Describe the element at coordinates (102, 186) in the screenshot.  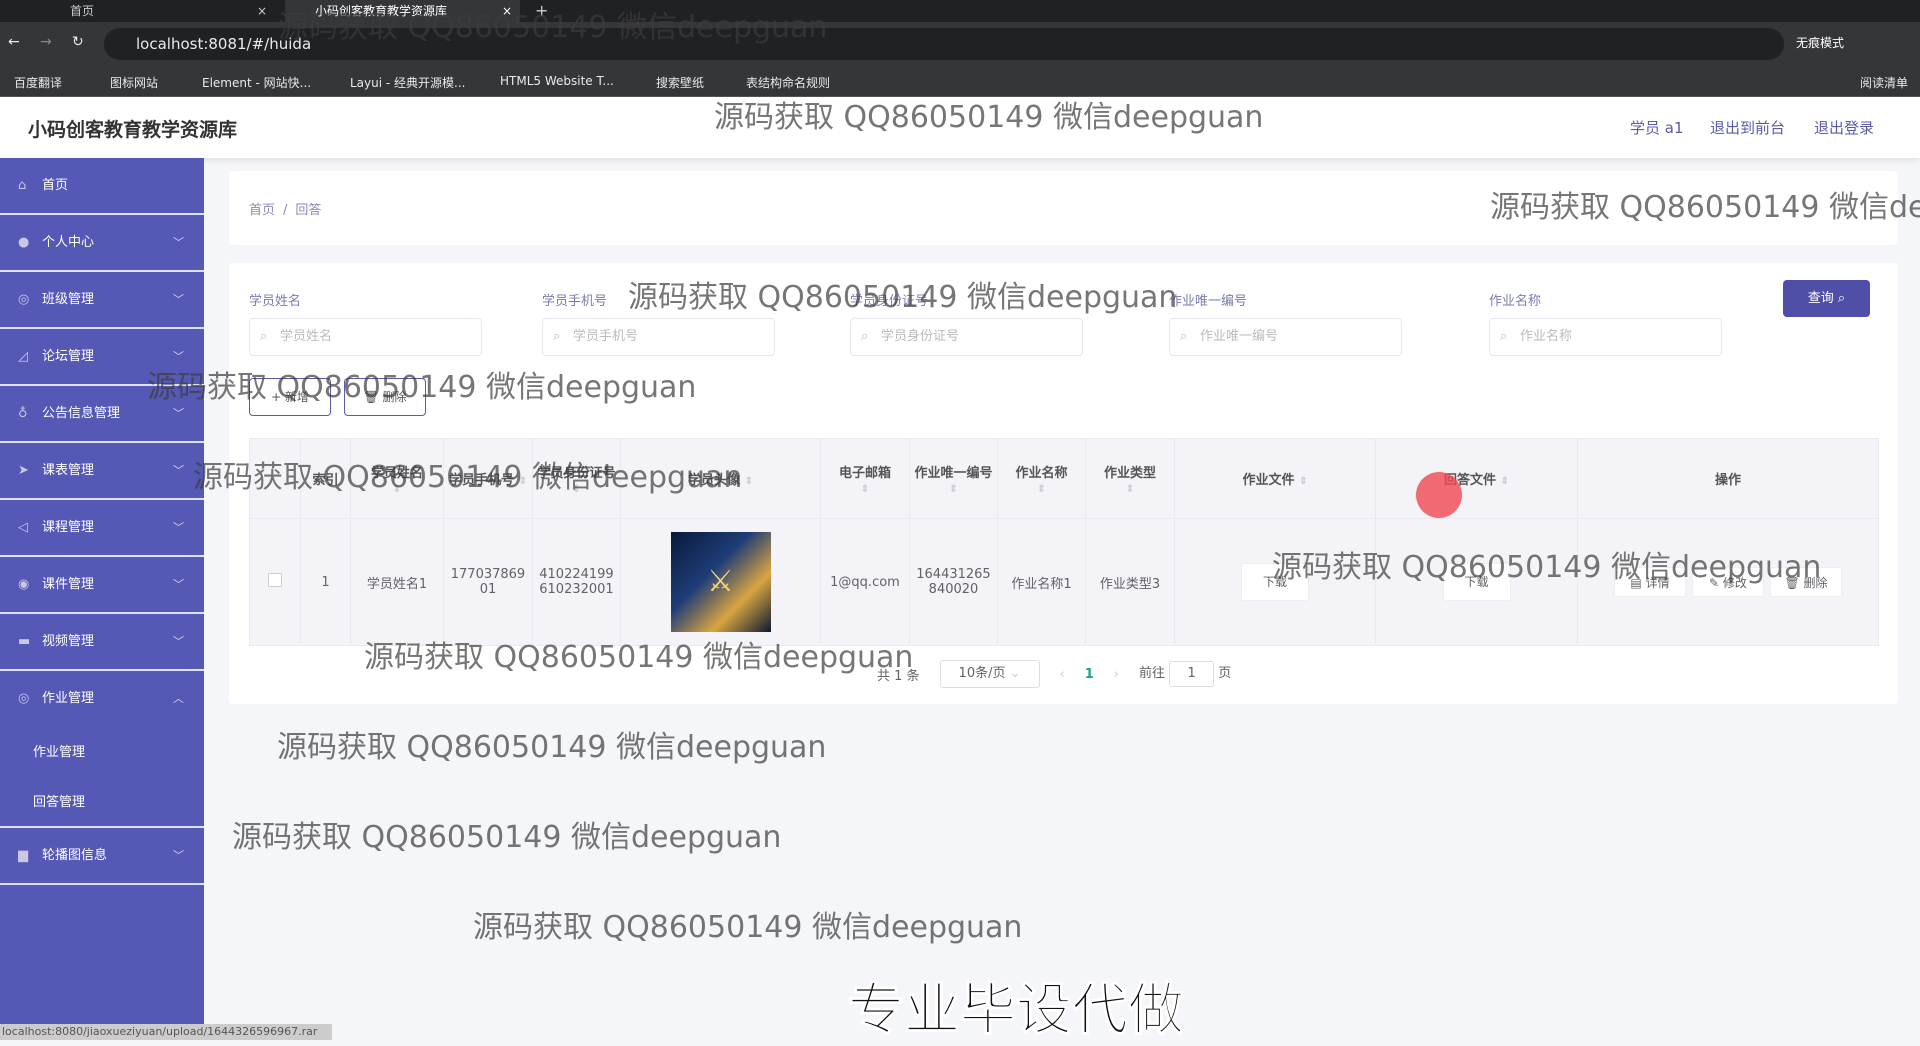
I see `sidebar-item-home: ⌂ 首页` at that location.